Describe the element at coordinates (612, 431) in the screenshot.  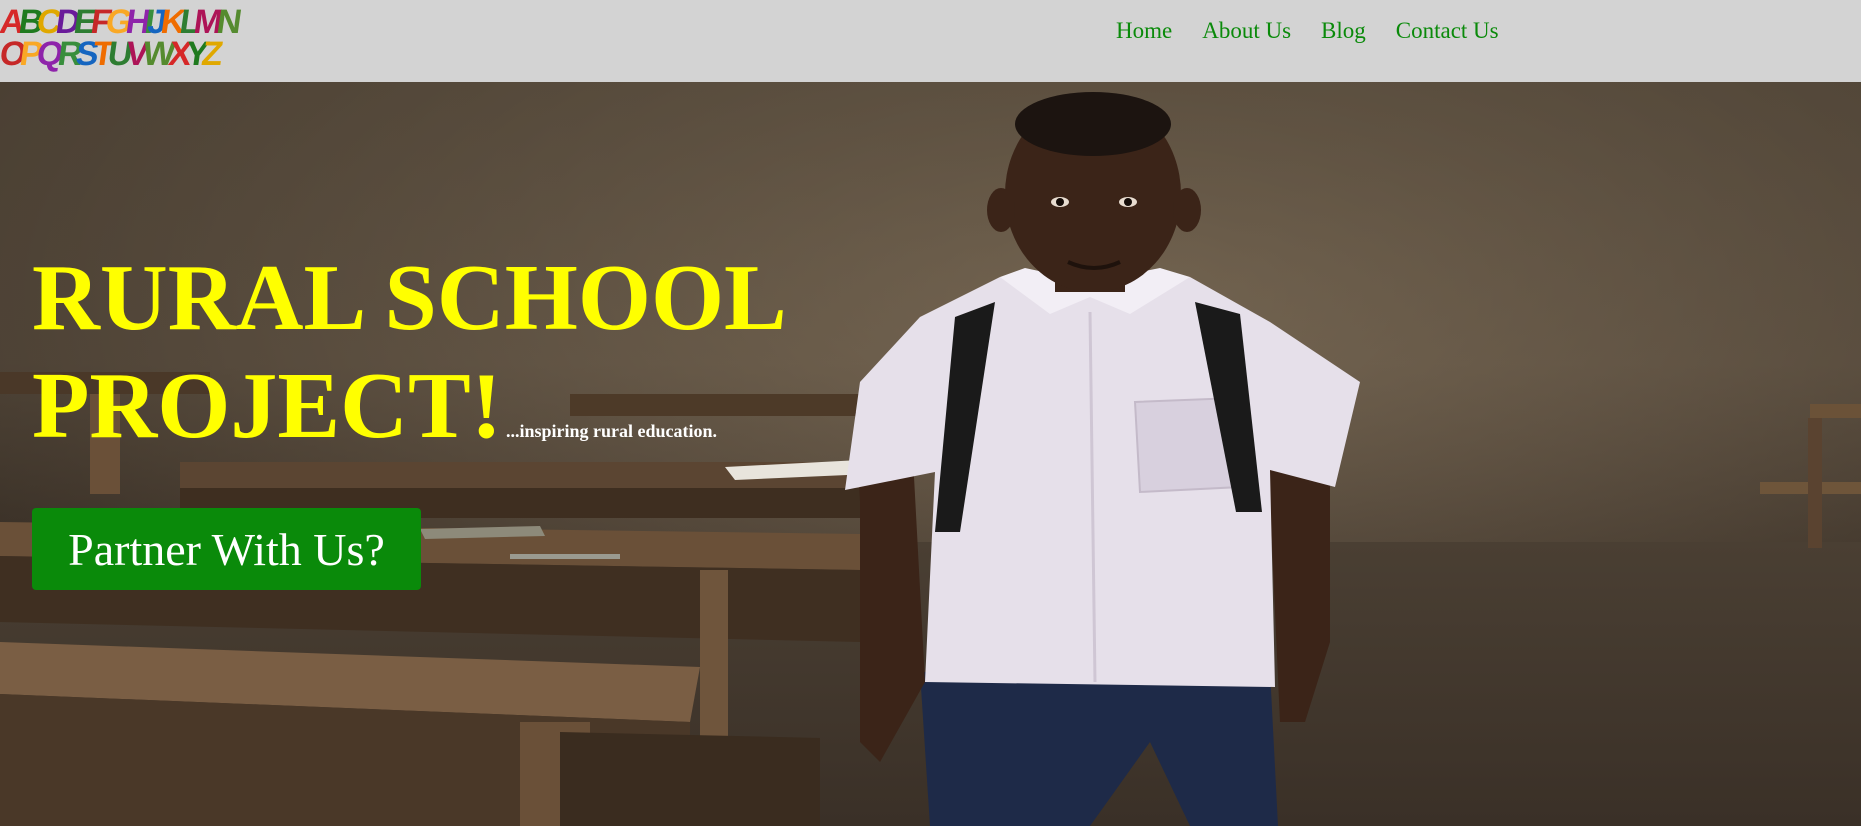
I see `hero-tagline: ...inspiring rural education.` at that location.